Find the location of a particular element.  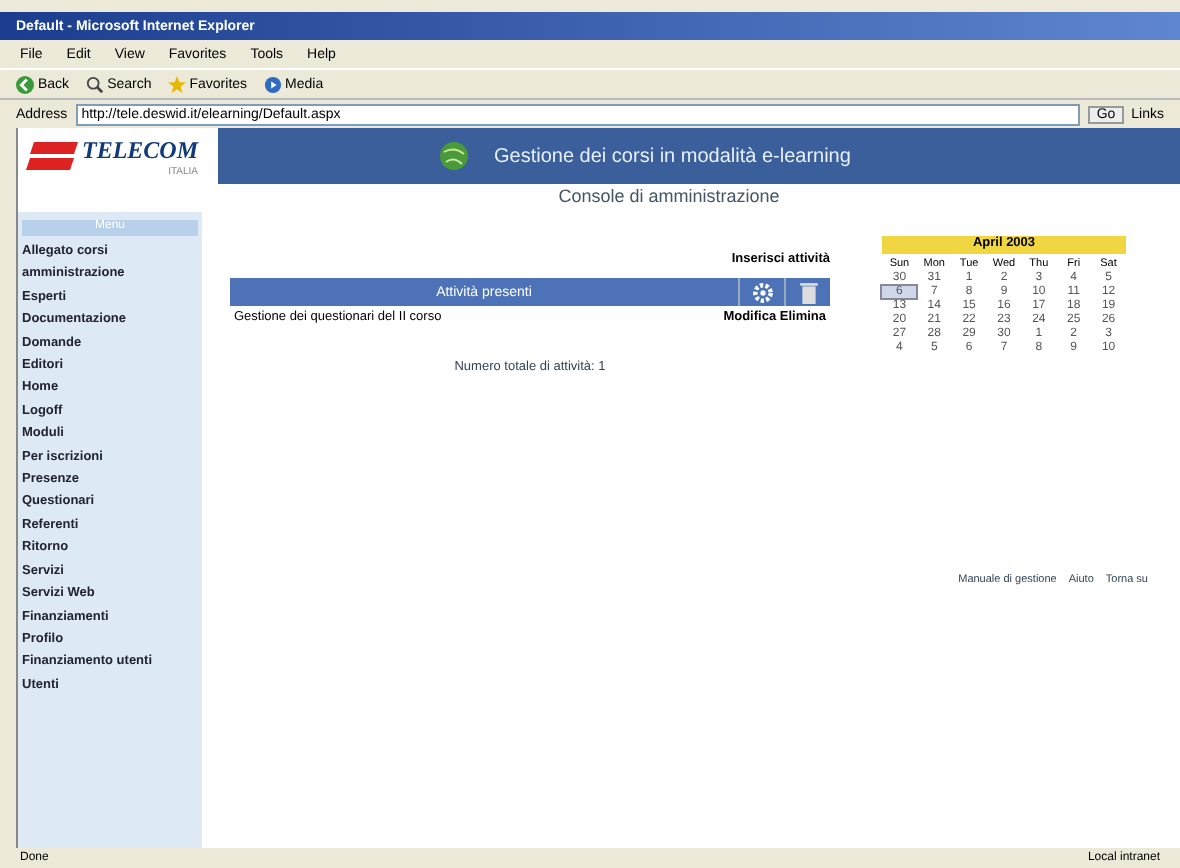

back-arrow-icon is located at coordinates (25, 84).